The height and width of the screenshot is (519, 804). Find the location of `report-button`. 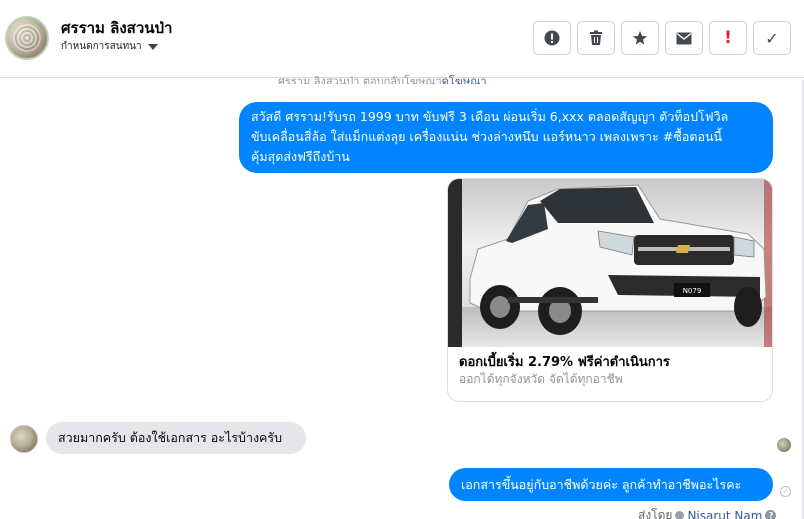

report-button is located at coordinates (552, 38).